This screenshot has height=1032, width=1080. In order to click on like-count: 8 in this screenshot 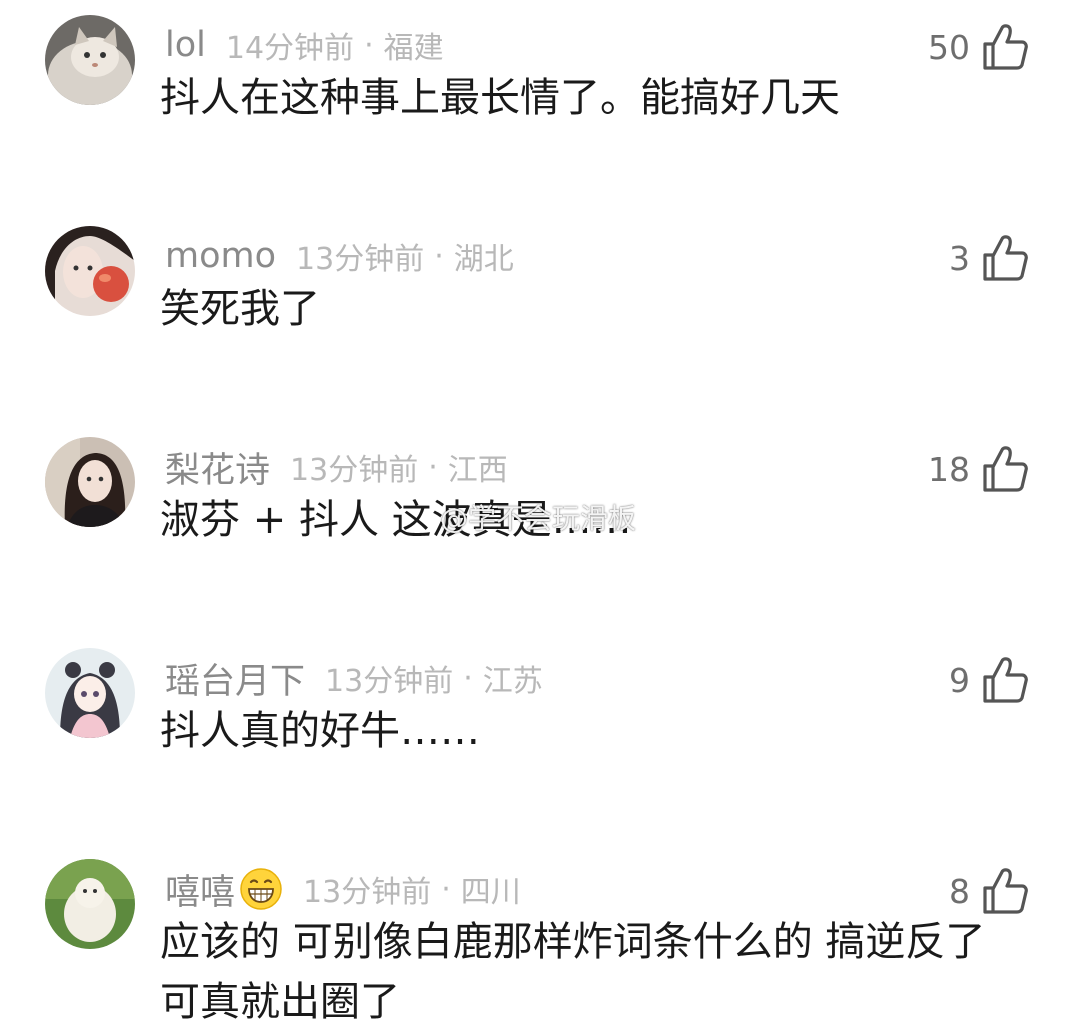, I will do `click(959, 891)`.